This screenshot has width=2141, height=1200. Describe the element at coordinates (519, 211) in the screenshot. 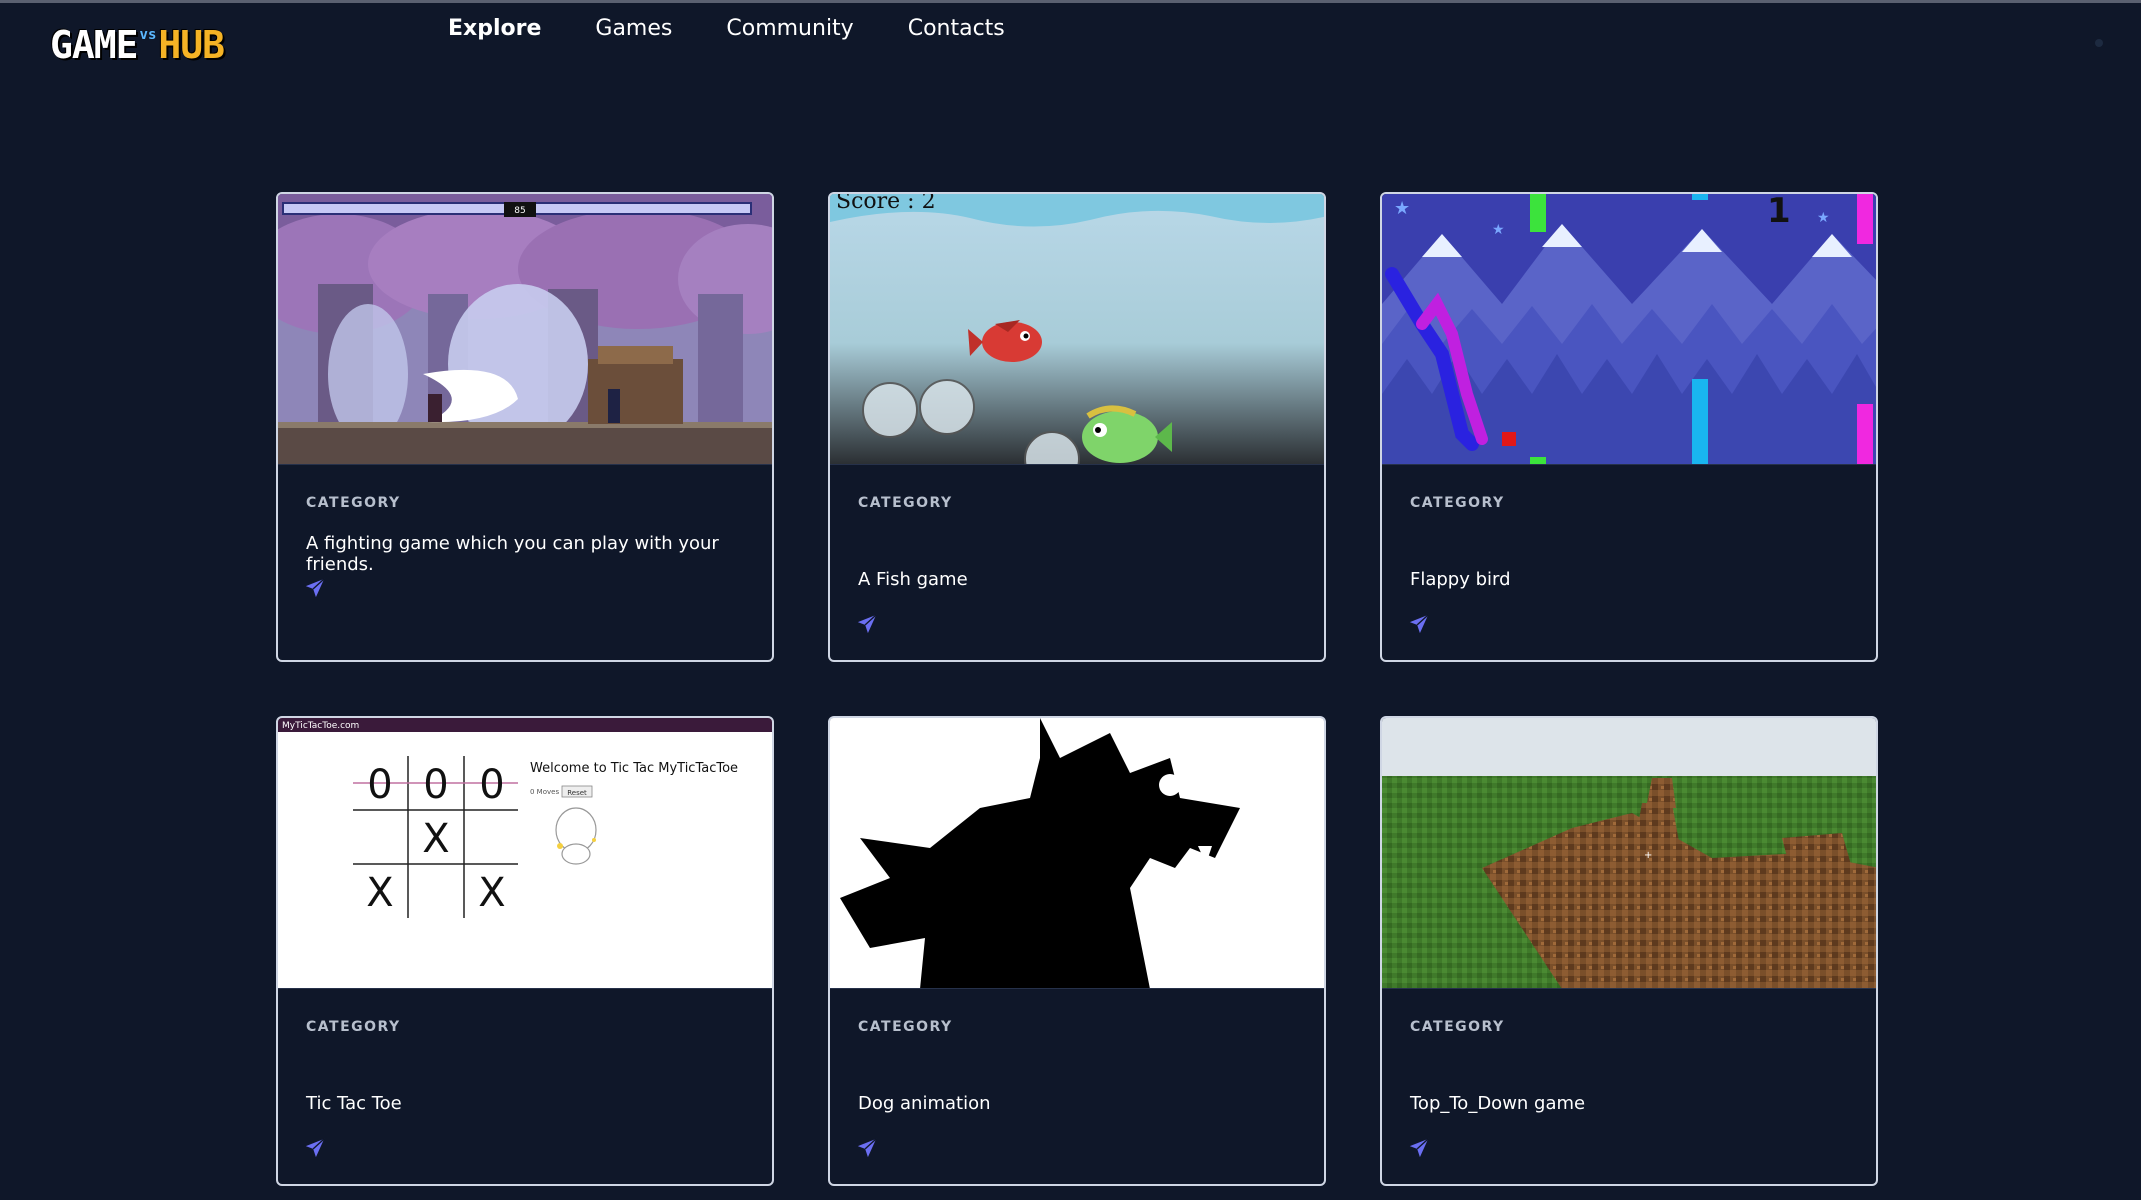

I see `fighting-timer: 85` at that location.